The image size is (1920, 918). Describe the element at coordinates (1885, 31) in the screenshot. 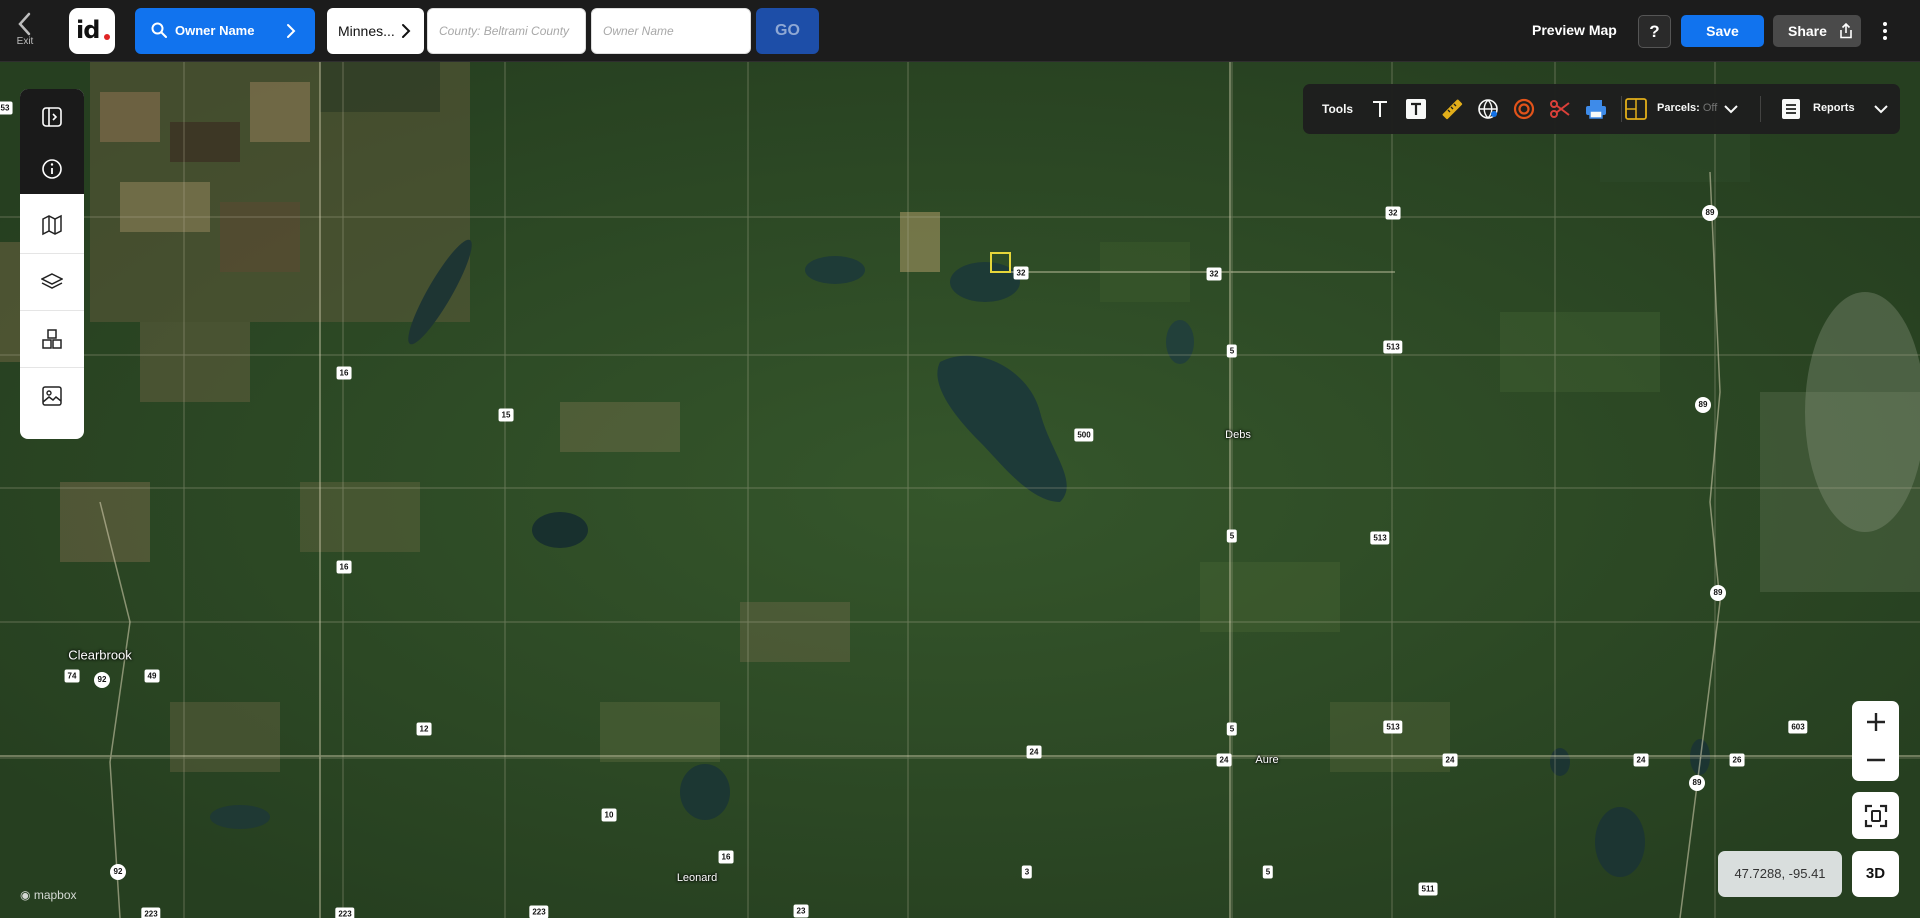

I see `more-menu-icon` at that location.